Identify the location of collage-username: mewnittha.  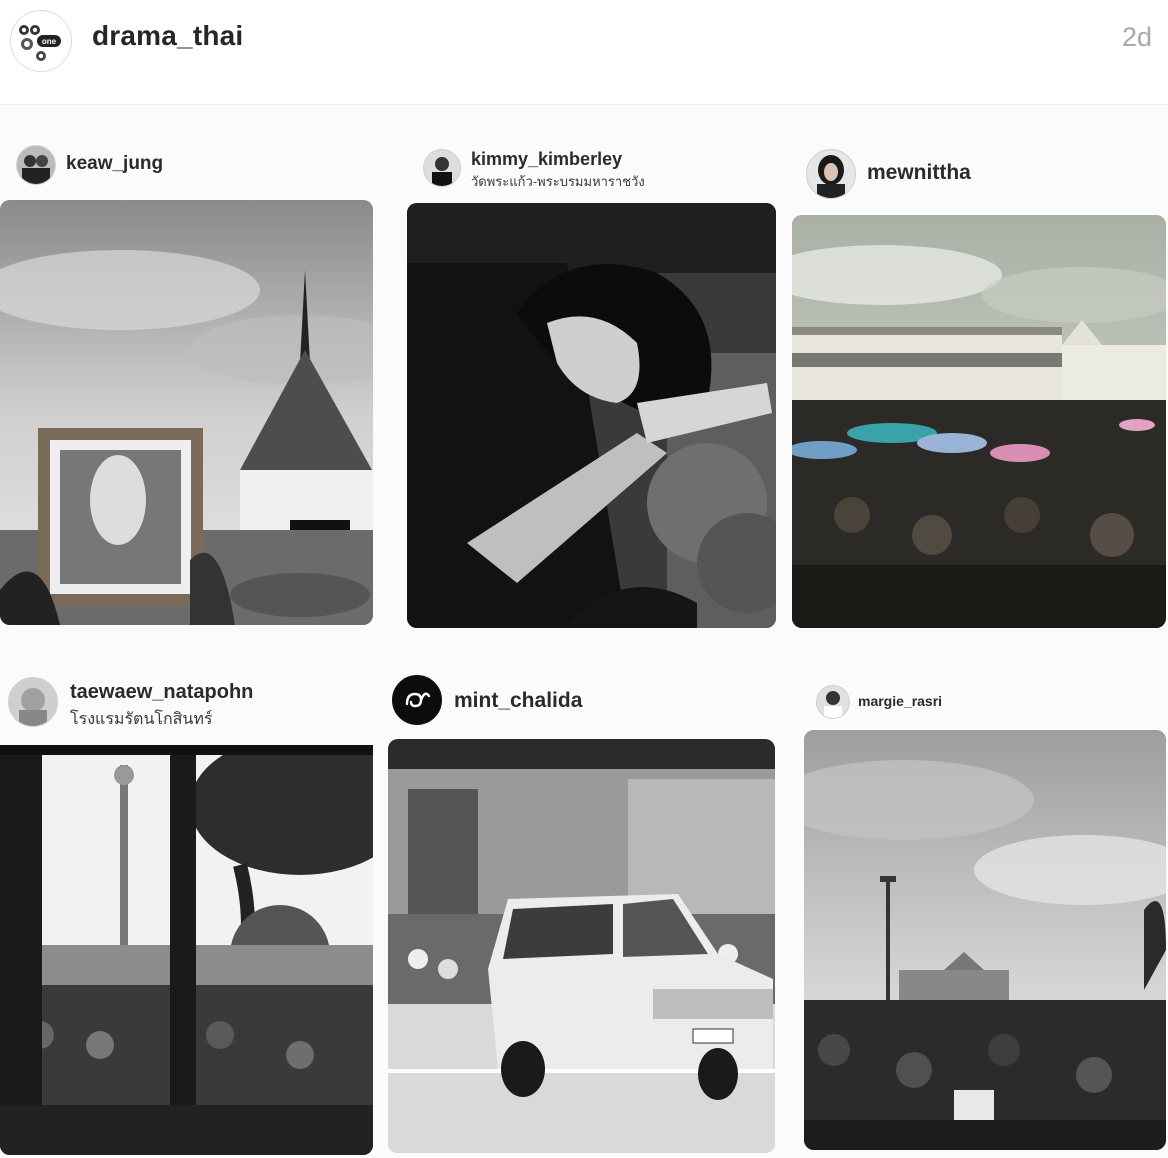
(919, 173).